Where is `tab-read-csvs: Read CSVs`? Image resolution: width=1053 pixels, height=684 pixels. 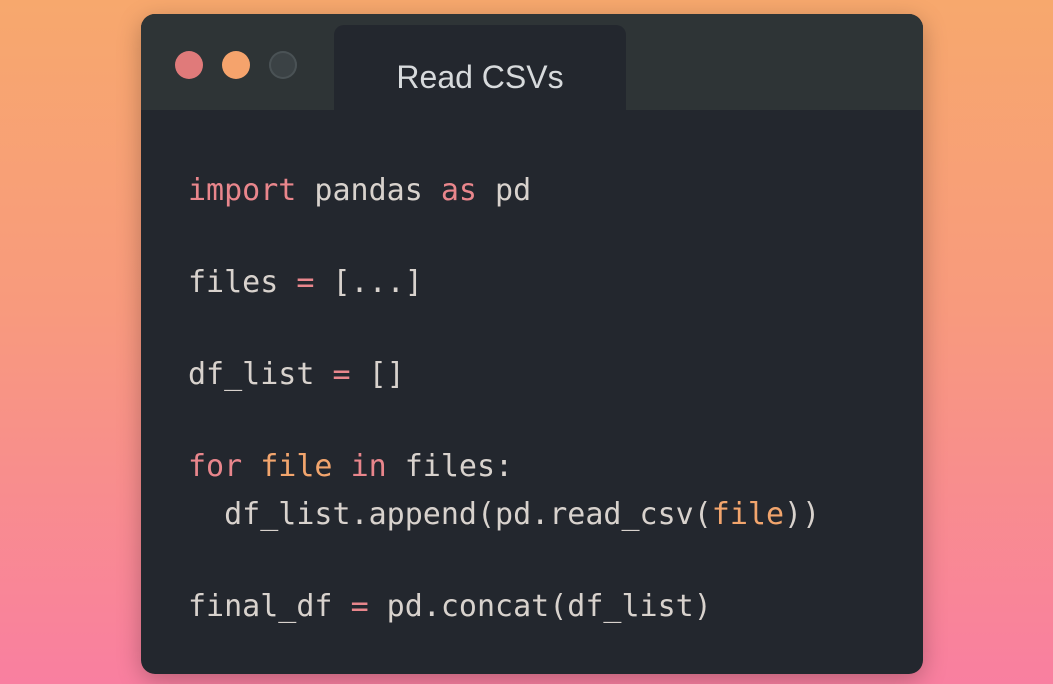 tab-read-csvs: Read CSVs is located at coordinates (480, 70).